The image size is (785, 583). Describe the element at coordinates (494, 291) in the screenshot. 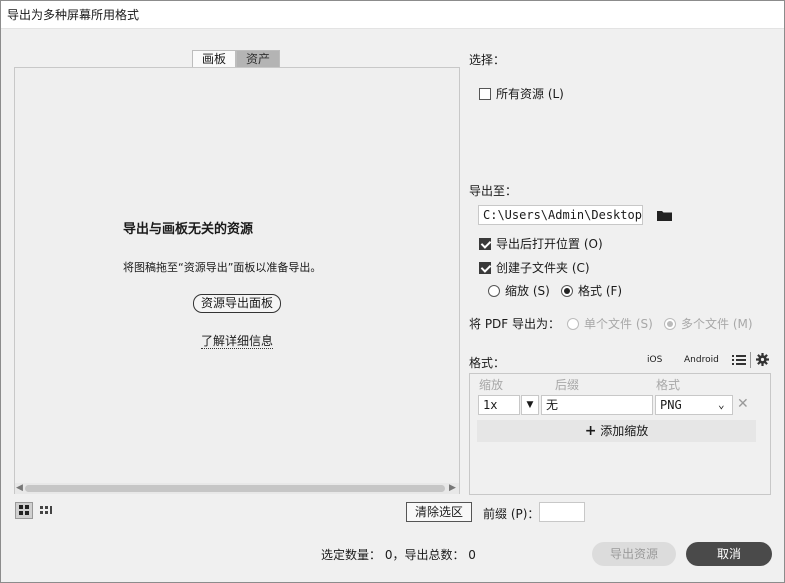

I see `scale-radio` at that location.